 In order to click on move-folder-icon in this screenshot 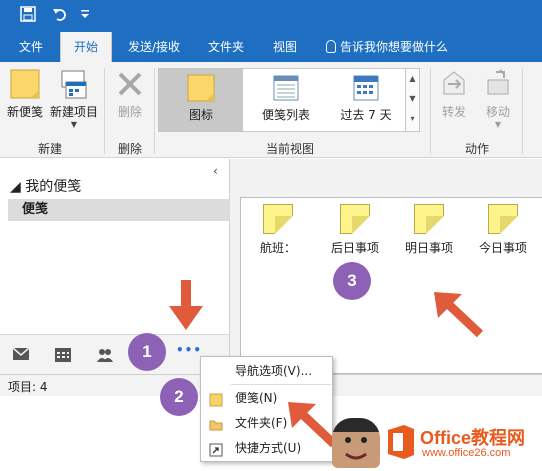, I will do `click(498, 82)`.